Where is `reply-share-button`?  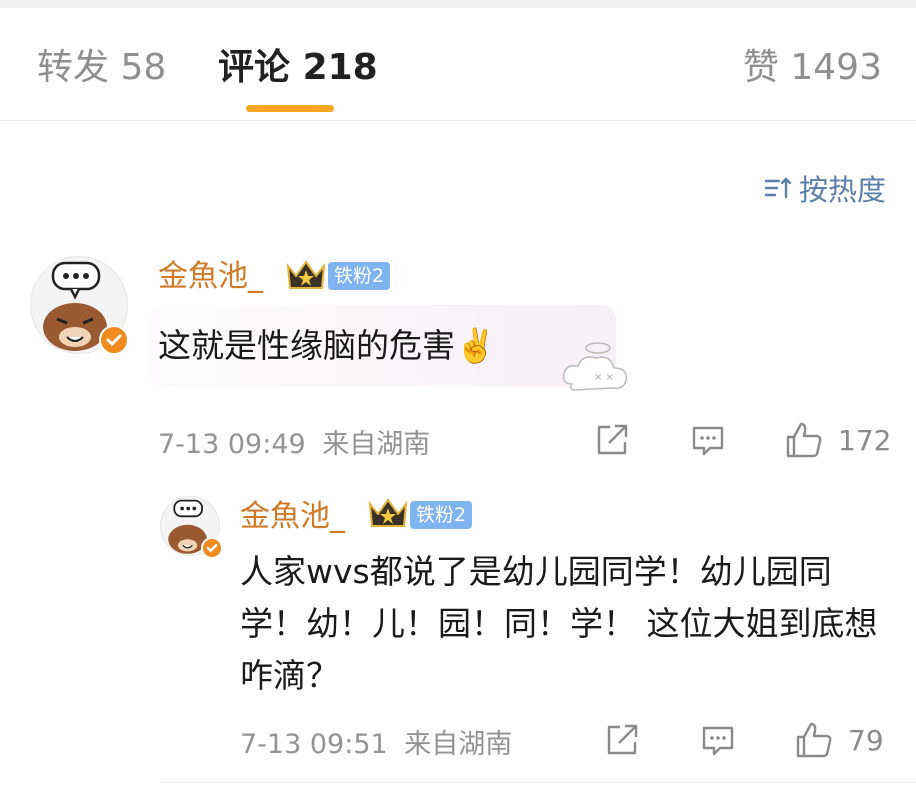 reply-share-button is located at coordinates (622, 740).